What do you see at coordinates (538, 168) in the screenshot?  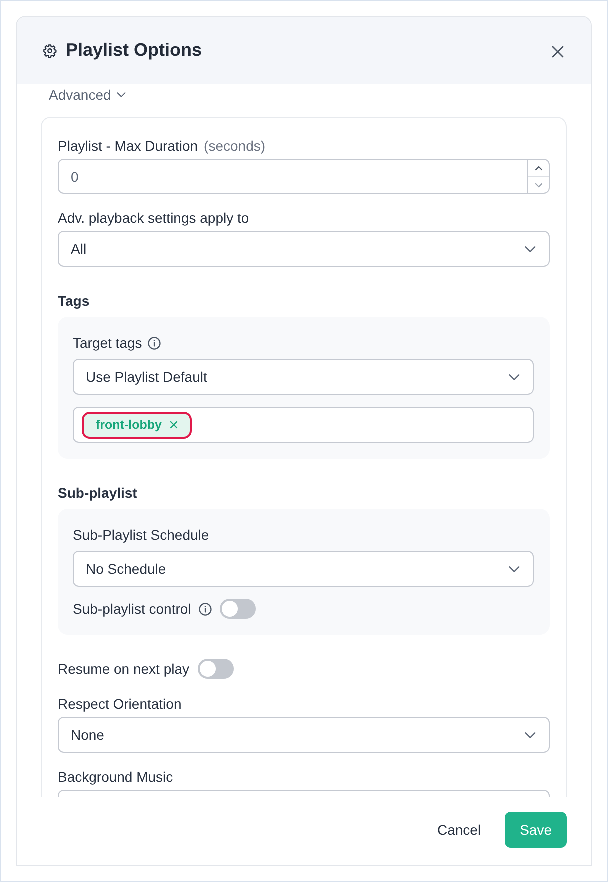 I see `chevron-up-icon` at bounding box center [538, 168].